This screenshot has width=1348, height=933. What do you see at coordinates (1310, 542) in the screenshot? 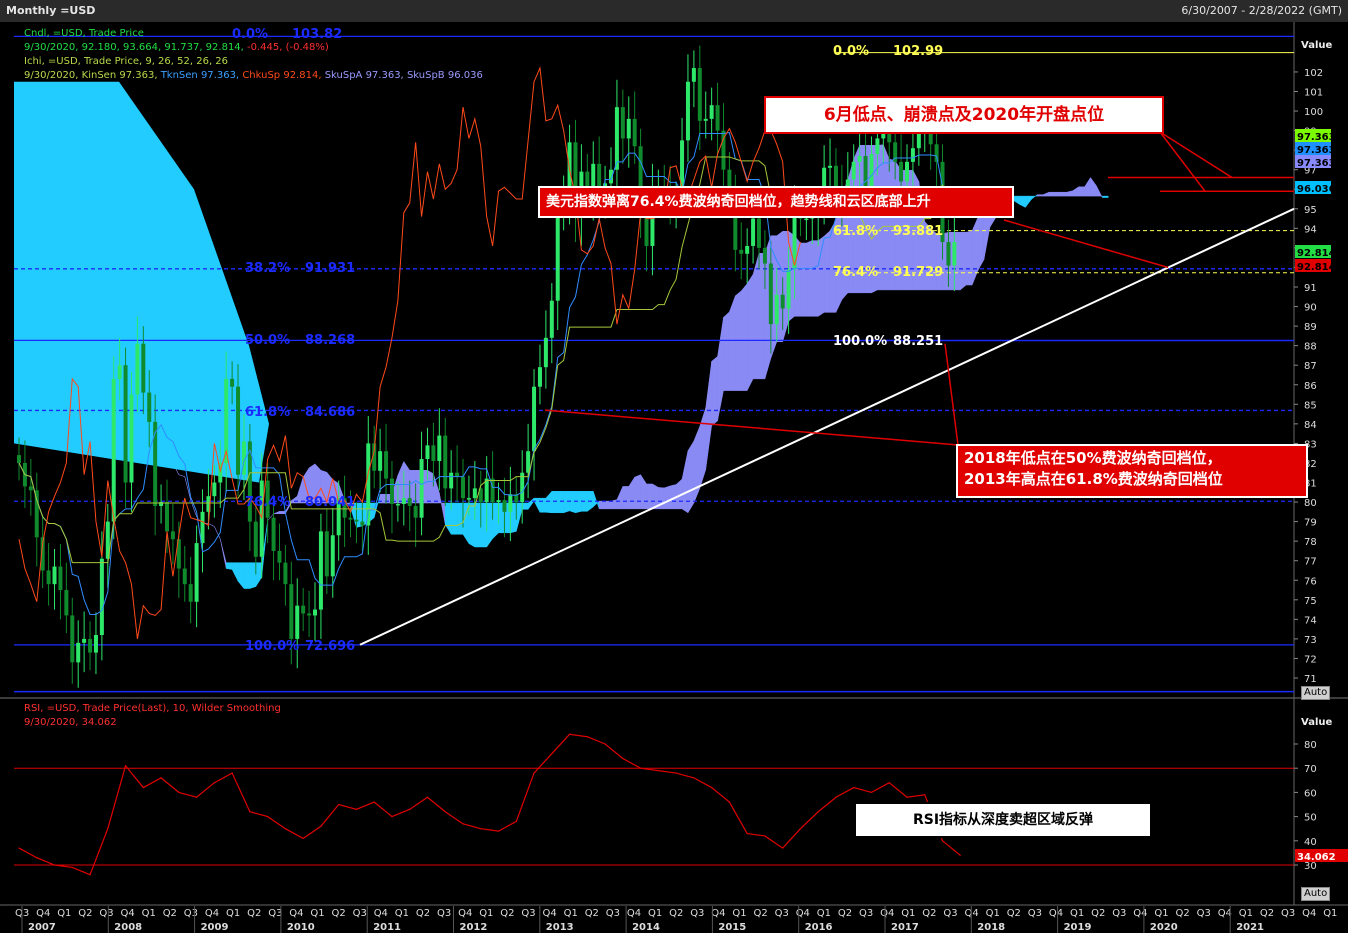
I see `price-tick-label: 78` at bounding box center [1310, 542].